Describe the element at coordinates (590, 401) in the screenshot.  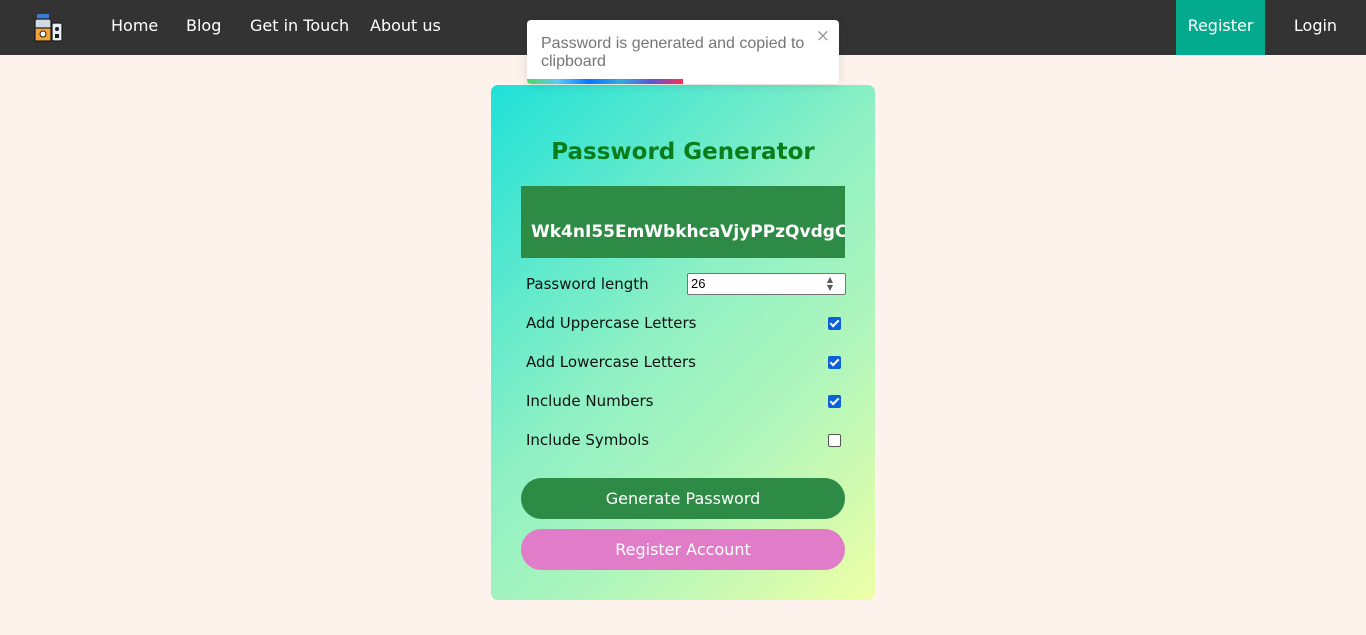
I see `numbers-option-label: Include Numbers` at that location.